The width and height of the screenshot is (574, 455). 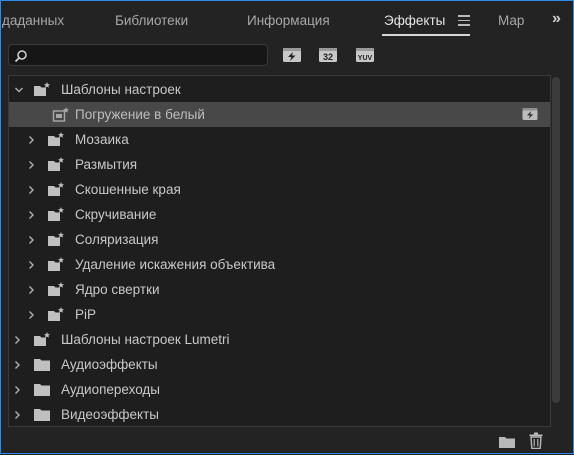 What do you see at coordinates (279, 239) in the screenshot?
I see `tree-row-solarize: Соляризация` at bounding box center [279, 239].